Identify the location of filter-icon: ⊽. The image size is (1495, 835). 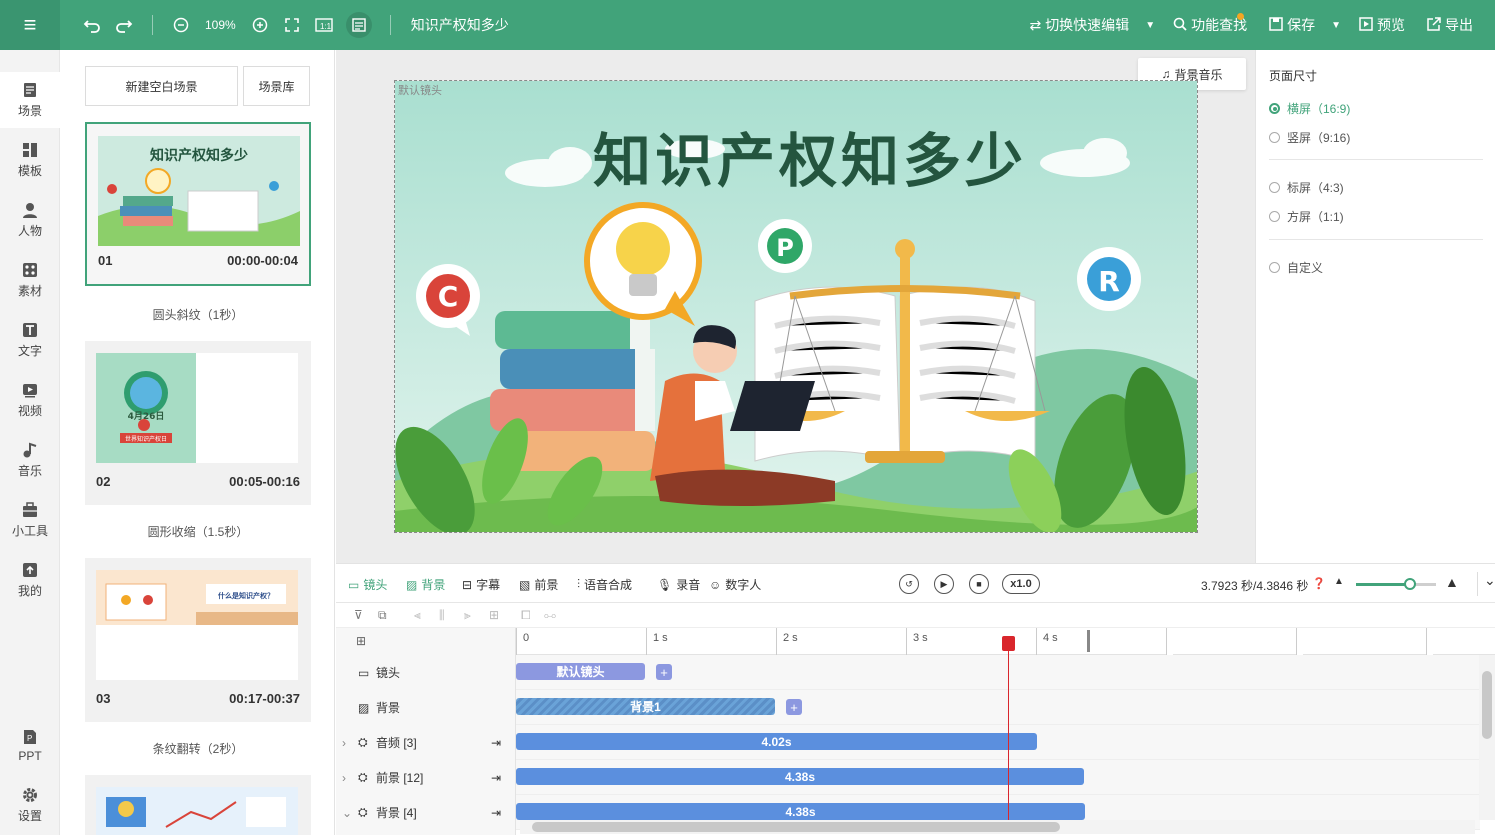
(358, 615).